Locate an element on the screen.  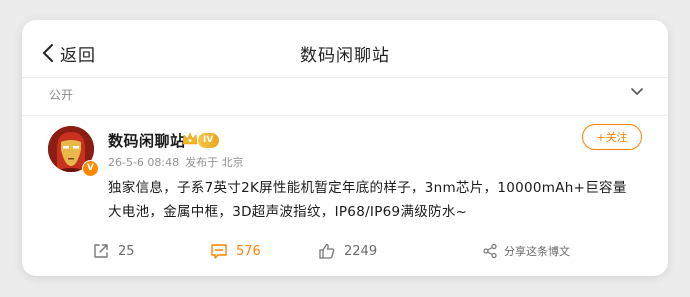
chevron-down-icon is located at coordinates (637, 92).